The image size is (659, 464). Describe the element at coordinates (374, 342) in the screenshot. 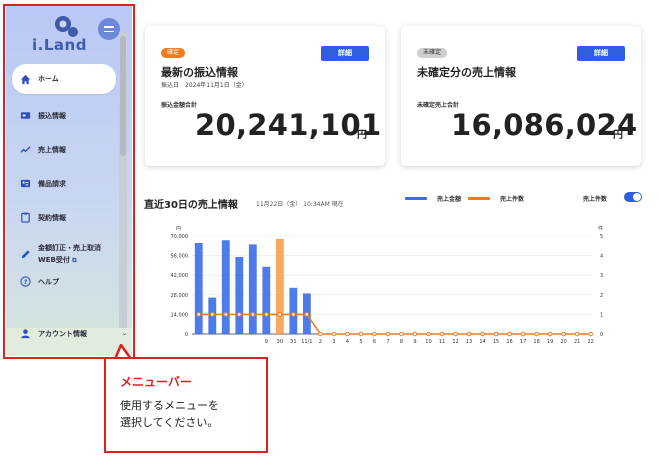

I see `x-tick-label: 6` at that location.